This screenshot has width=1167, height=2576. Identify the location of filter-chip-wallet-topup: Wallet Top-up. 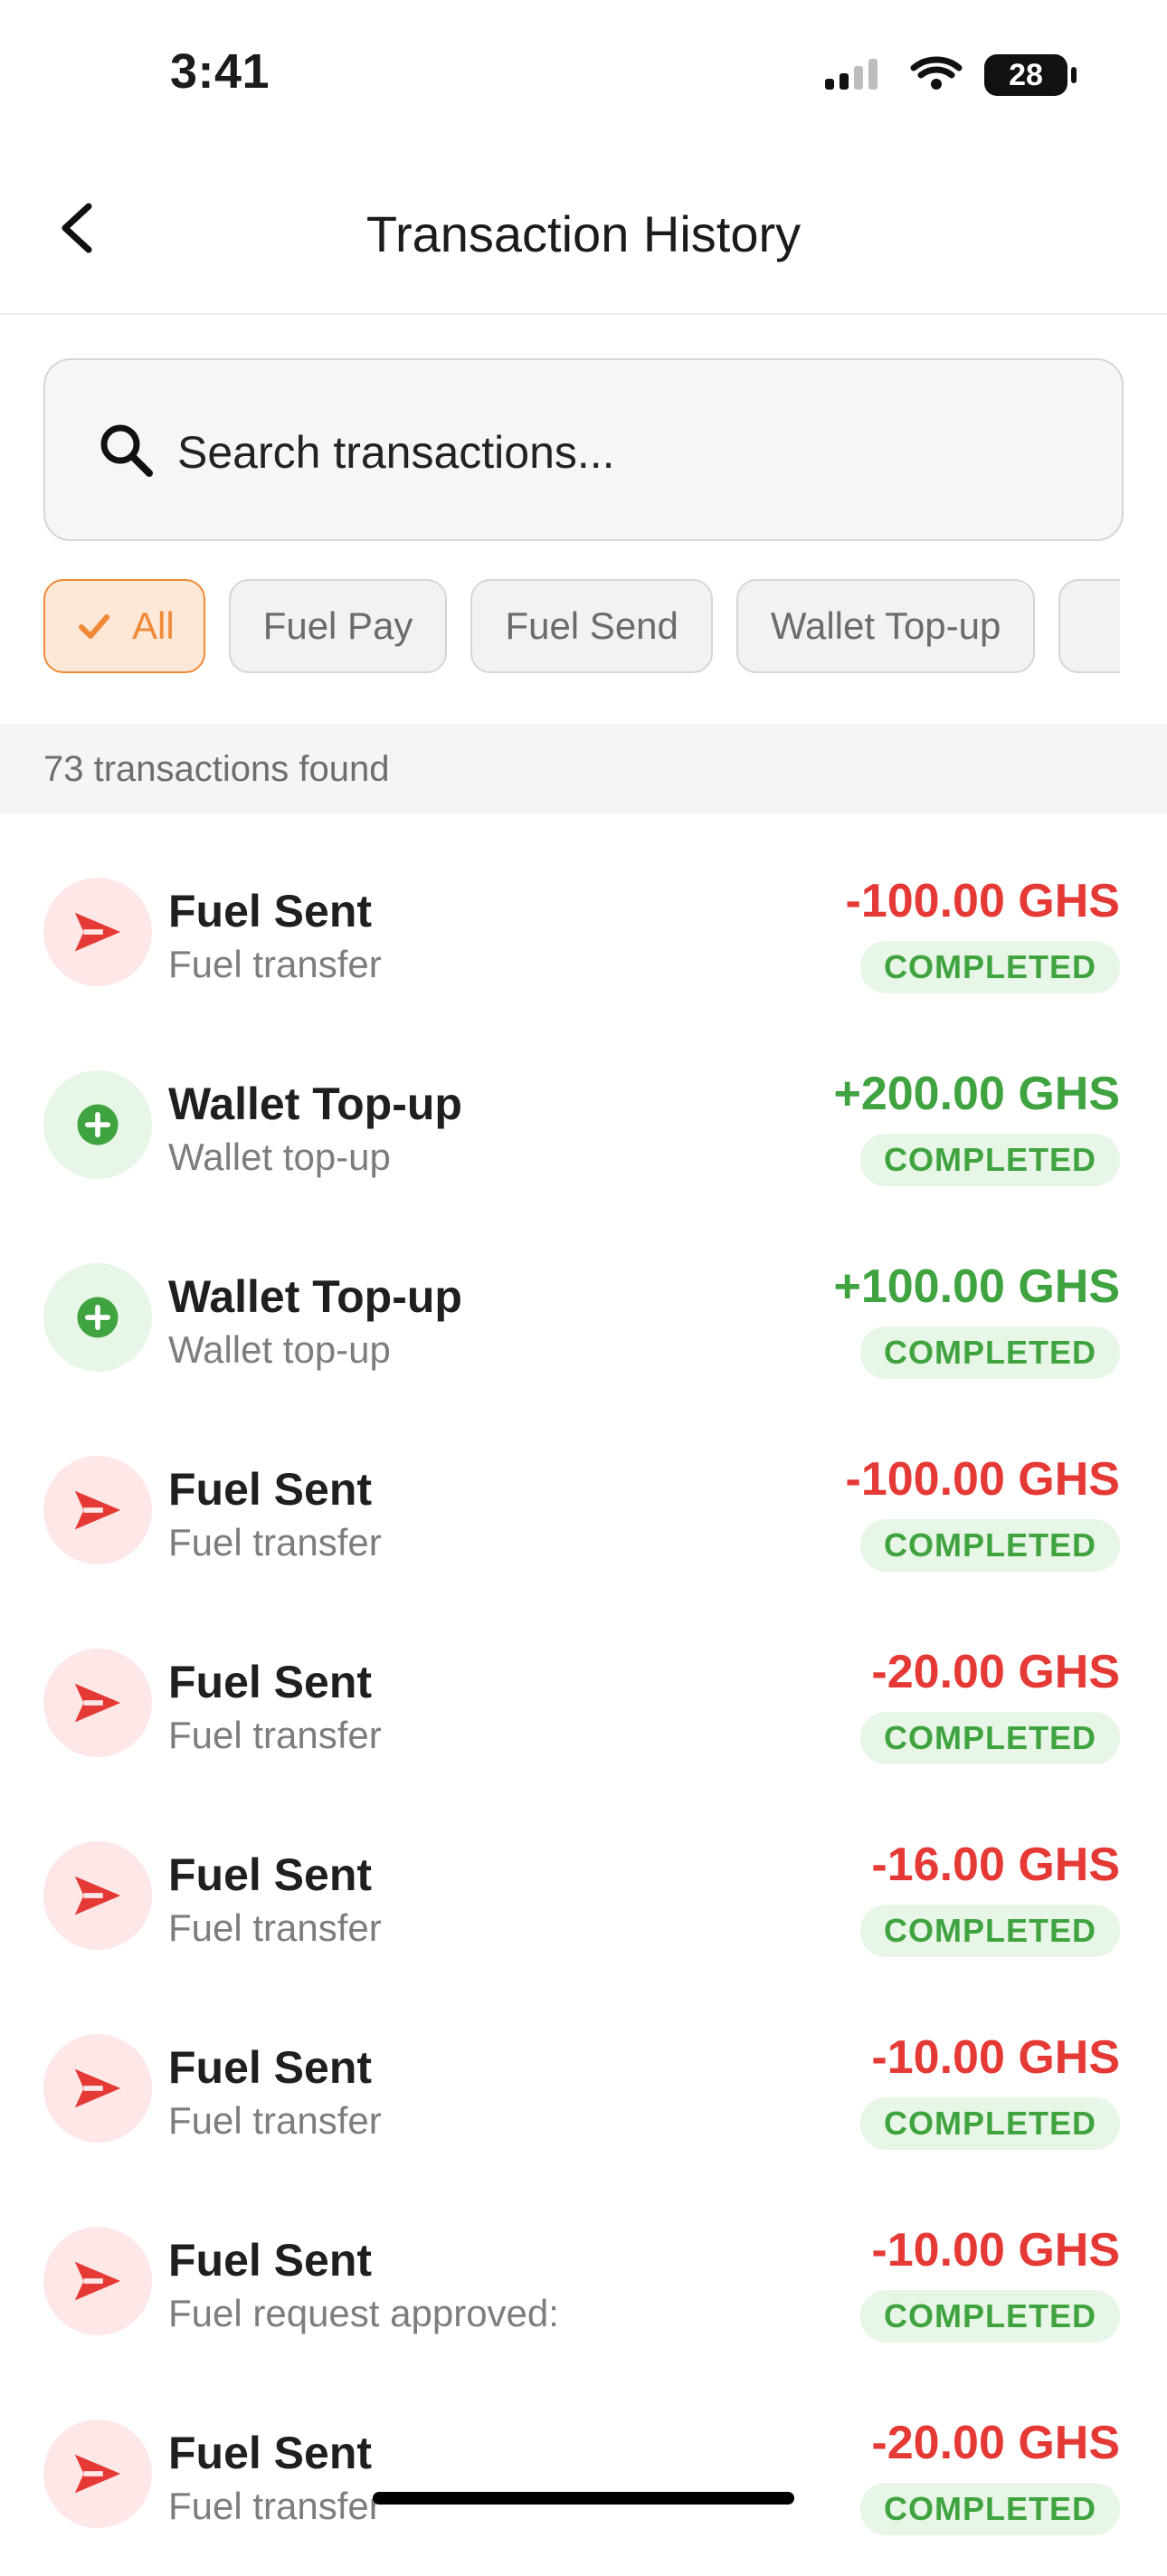
(885, 626).